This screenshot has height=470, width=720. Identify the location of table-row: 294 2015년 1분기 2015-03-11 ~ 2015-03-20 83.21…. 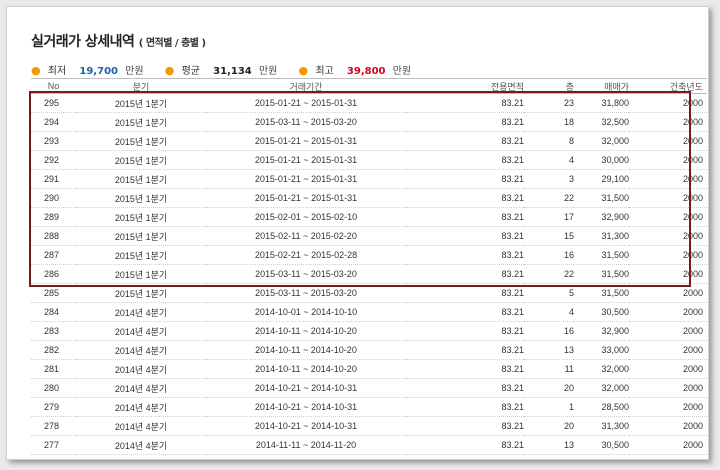
(369, 122).